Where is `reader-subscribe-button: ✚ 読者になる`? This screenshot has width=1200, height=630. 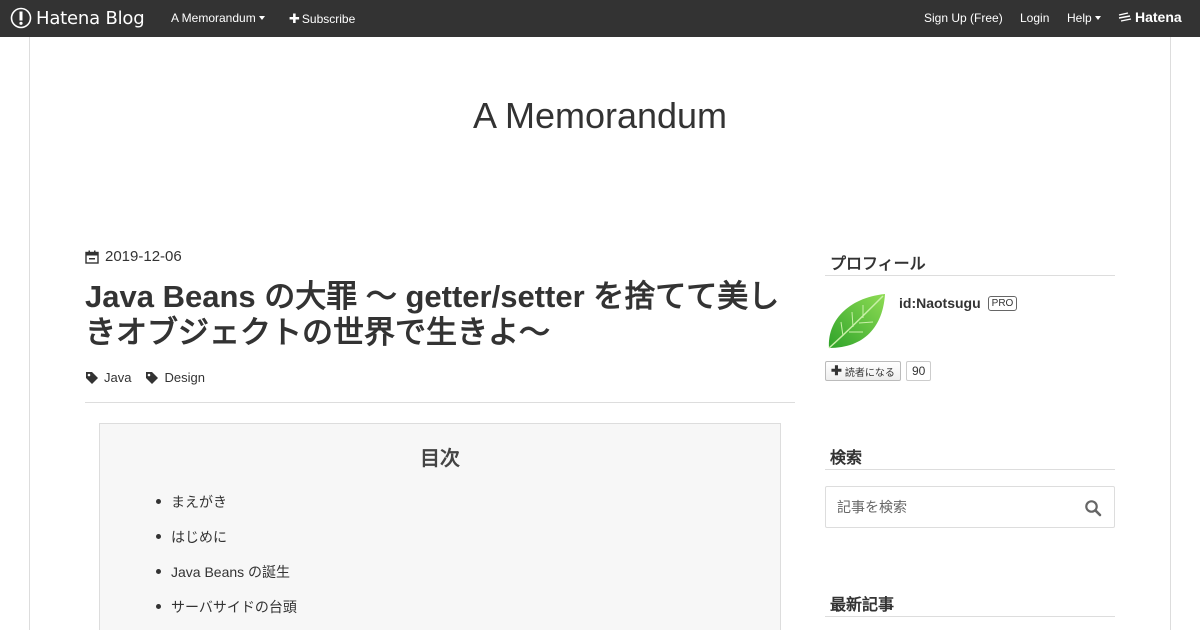
reader-subscribe-button: ✚ 読者になる is located at coordinates (863, 371).